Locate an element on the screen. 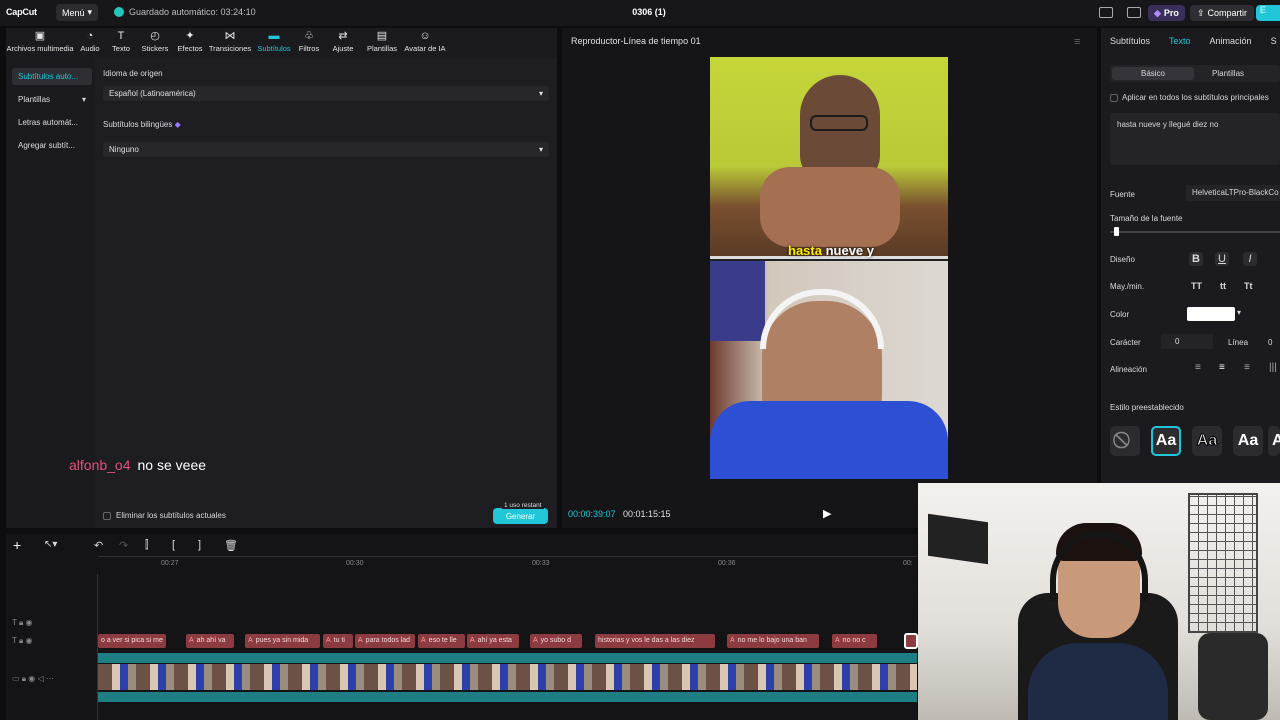  subtitle-clip: Ayo subo d is located at coordinates (556, 641).